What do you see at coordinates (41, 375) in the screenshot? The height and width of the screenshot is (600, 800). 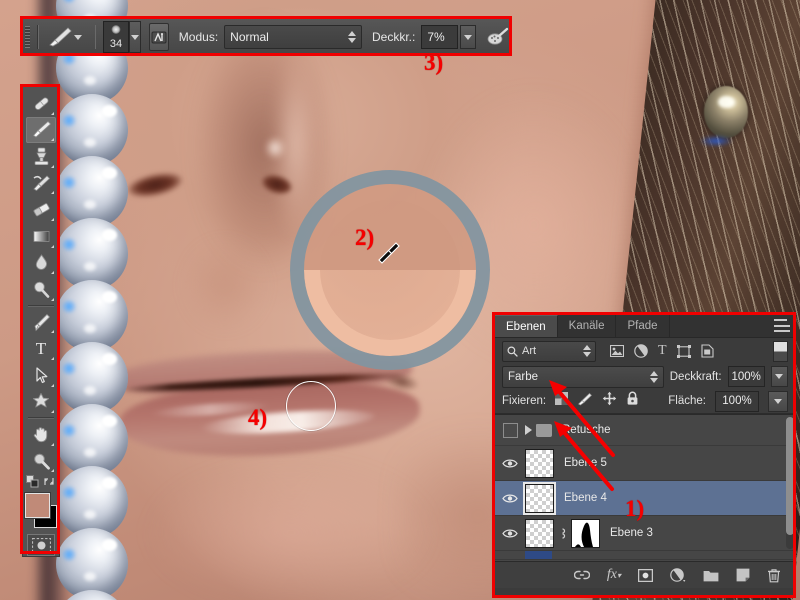 I see `sidebar-tool-path-selection` at bounding box center [41, 375].